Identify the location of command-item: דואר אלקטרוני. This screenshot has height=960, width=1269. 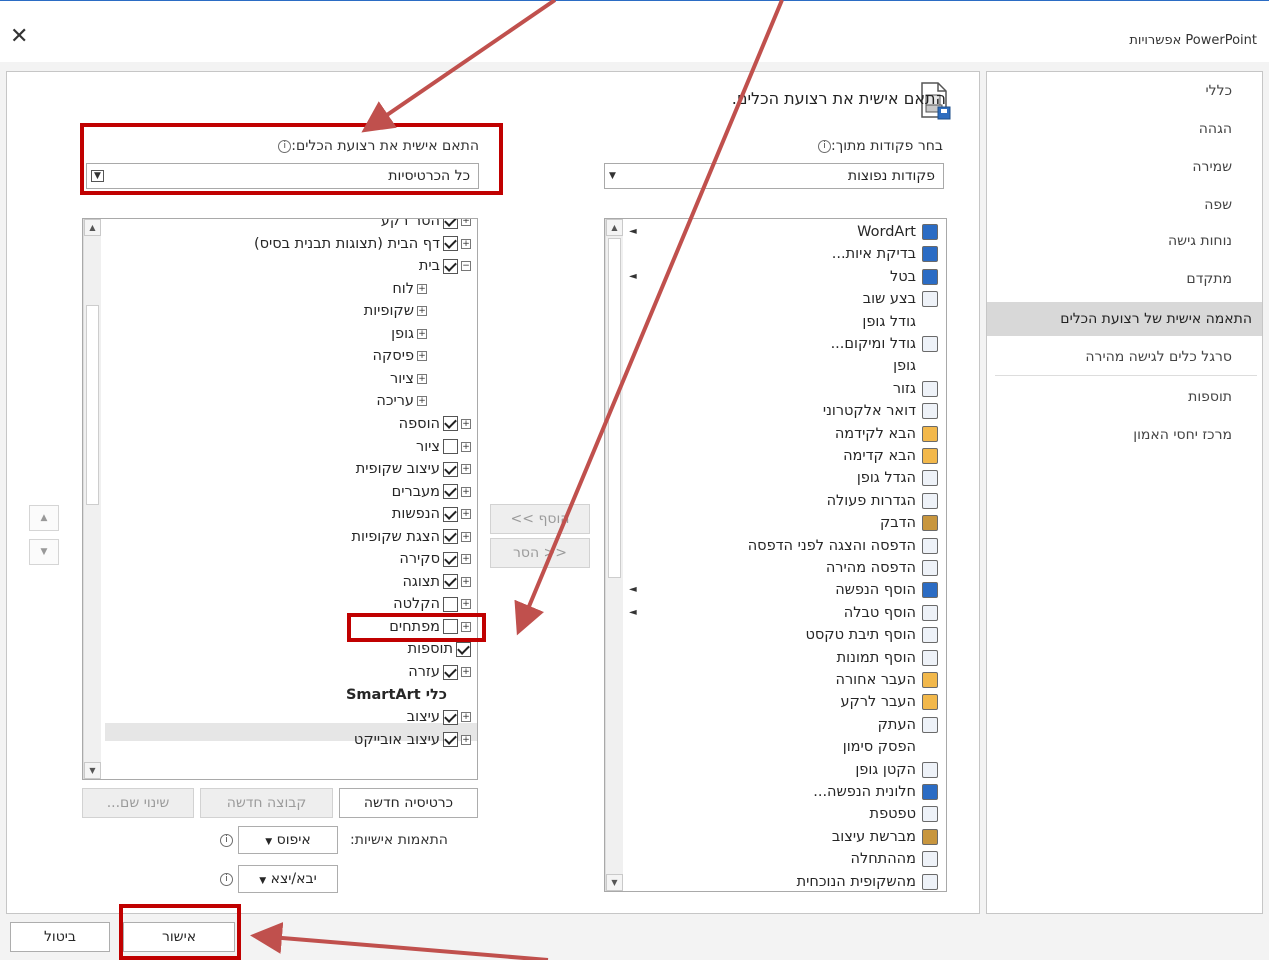
(869, 411).